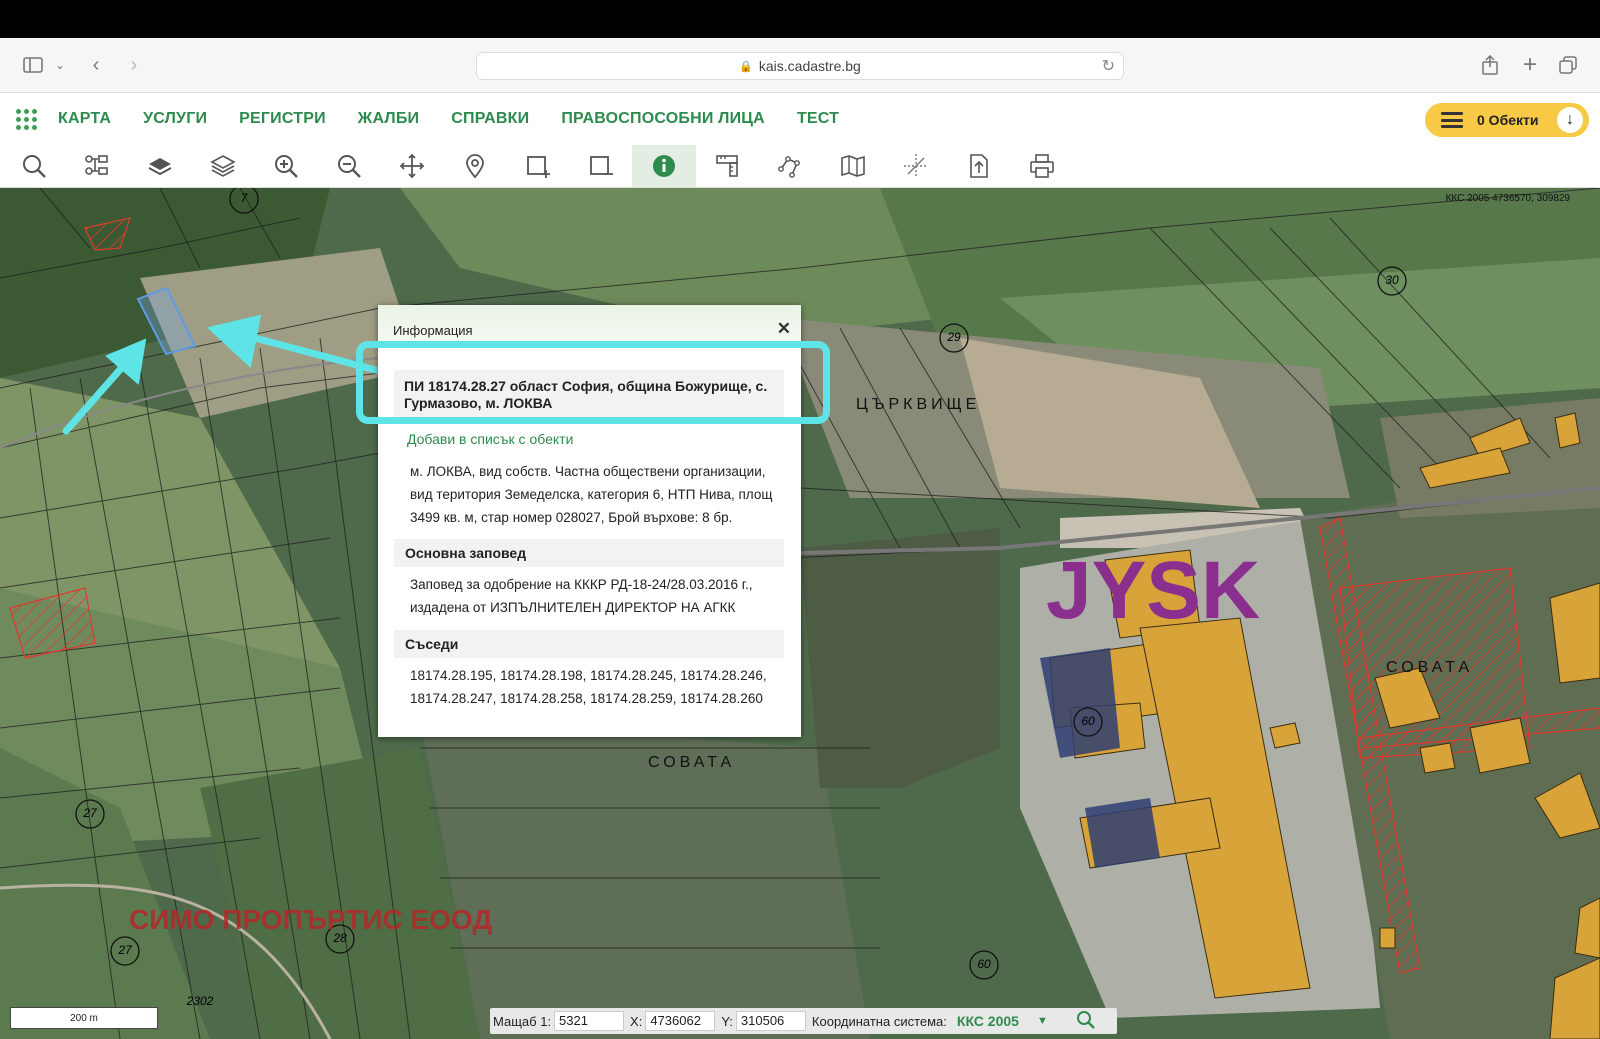 This screenshot has width=1600, height=1039. I want to click on x-input: 4736062, so click(680, 1021).